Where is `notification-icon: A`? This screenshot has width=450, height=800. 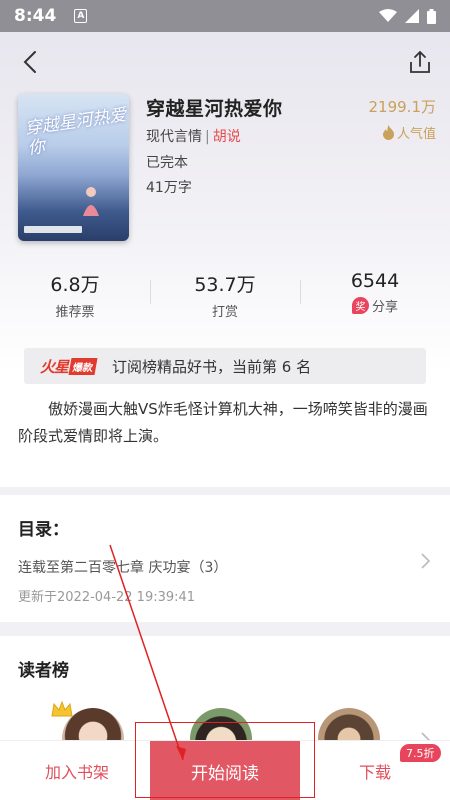
notification-icon: A is located at coordinates (81, 16).